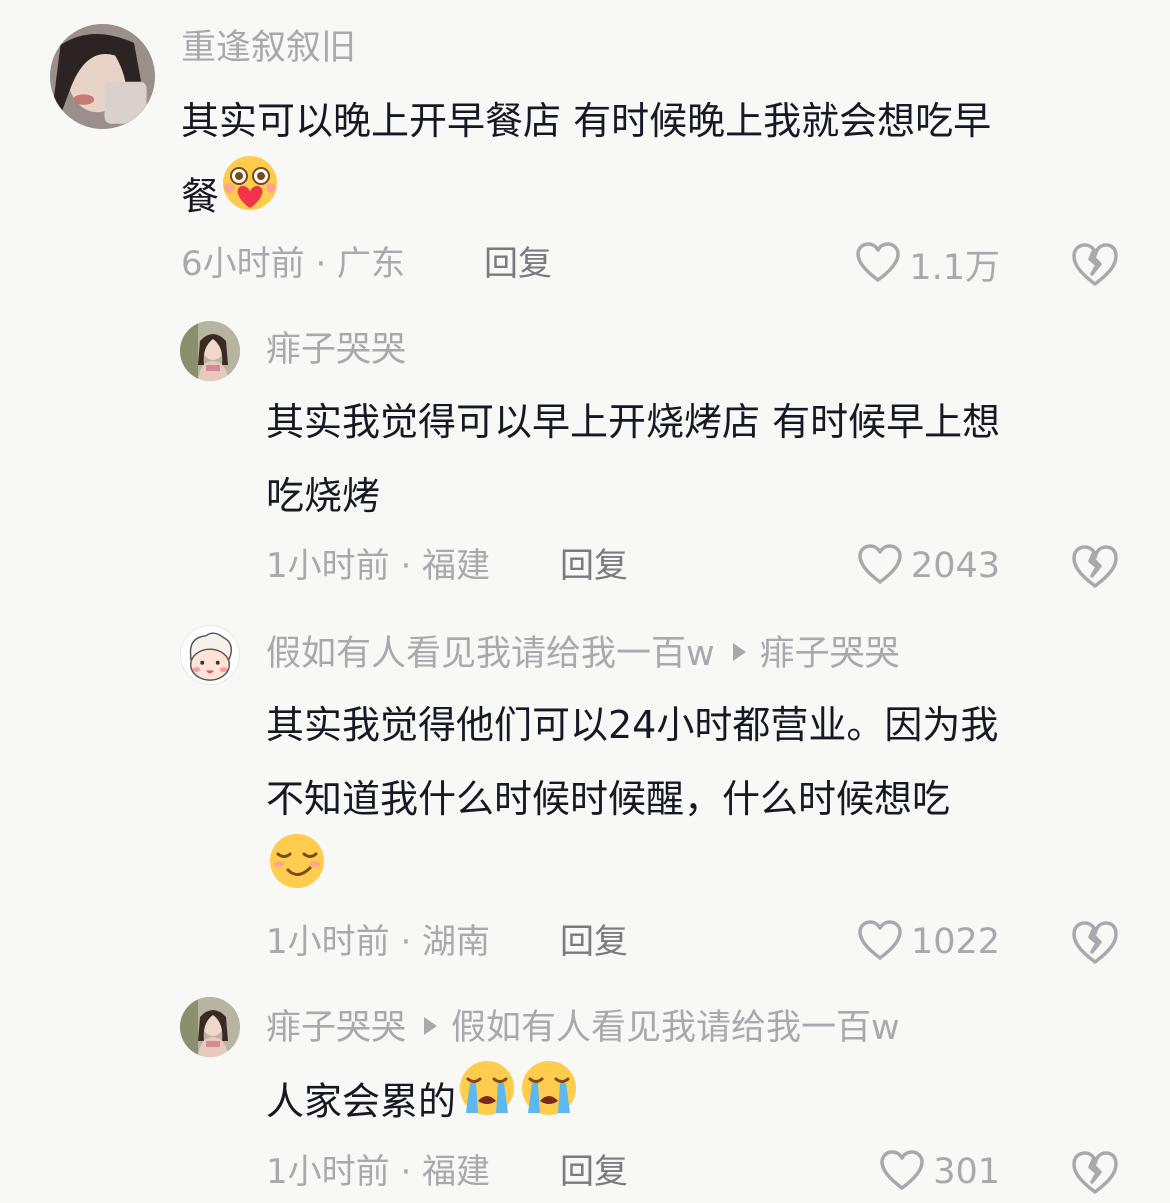 The image size is (1170, 1203). What do you see at coordinates (632, 725) in the screenshot?
I see `comment-text-line: 其实我觉得他们可以24小时都营业。因为我` at bounding box center [632, 725].